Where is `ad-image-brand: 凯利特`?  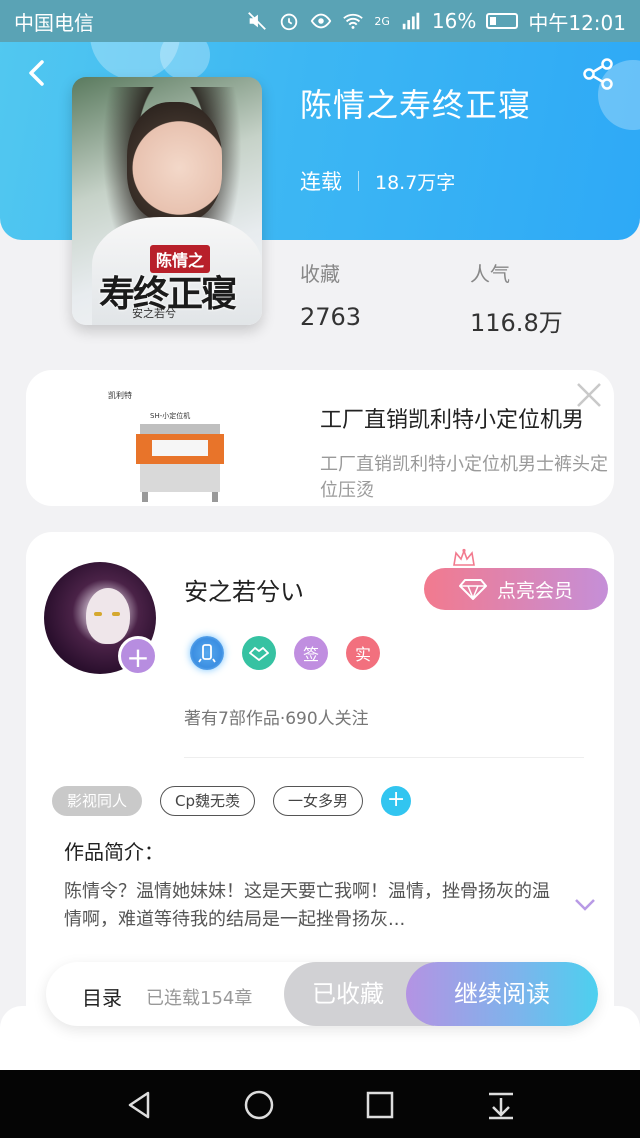 ad-image-brand: 凯利特 is located at coordinates (120, 395).